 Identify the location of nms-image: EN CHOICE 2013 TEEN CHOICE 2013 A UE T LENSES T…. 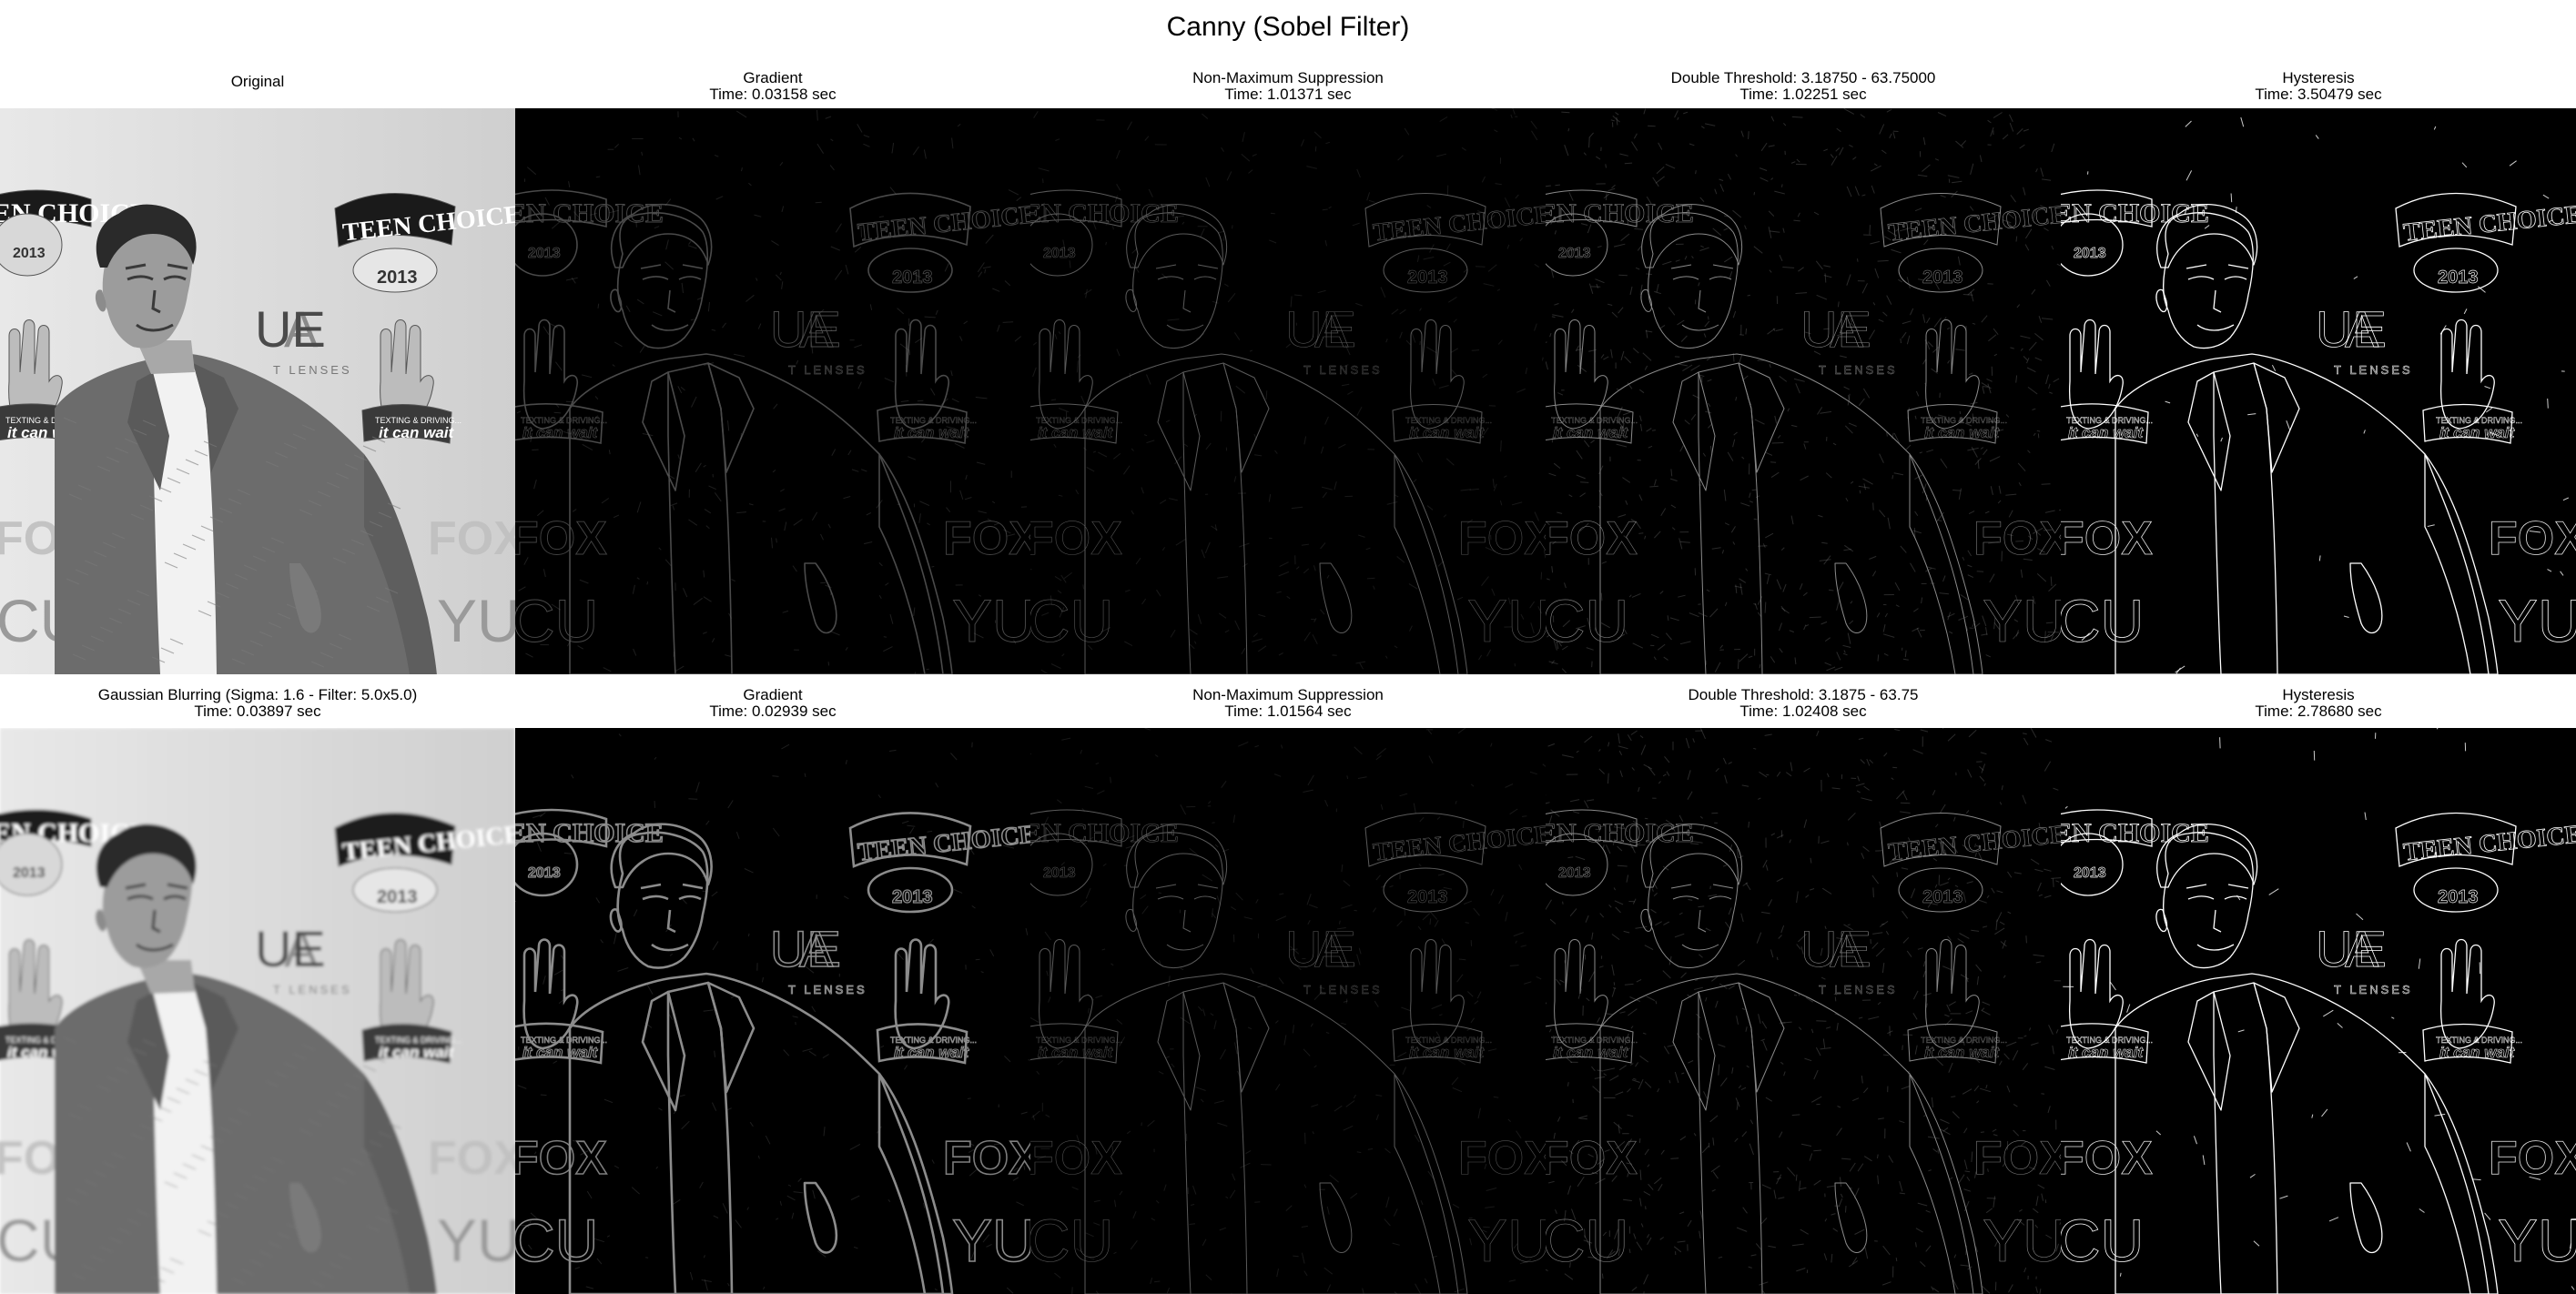
(1288, 391).